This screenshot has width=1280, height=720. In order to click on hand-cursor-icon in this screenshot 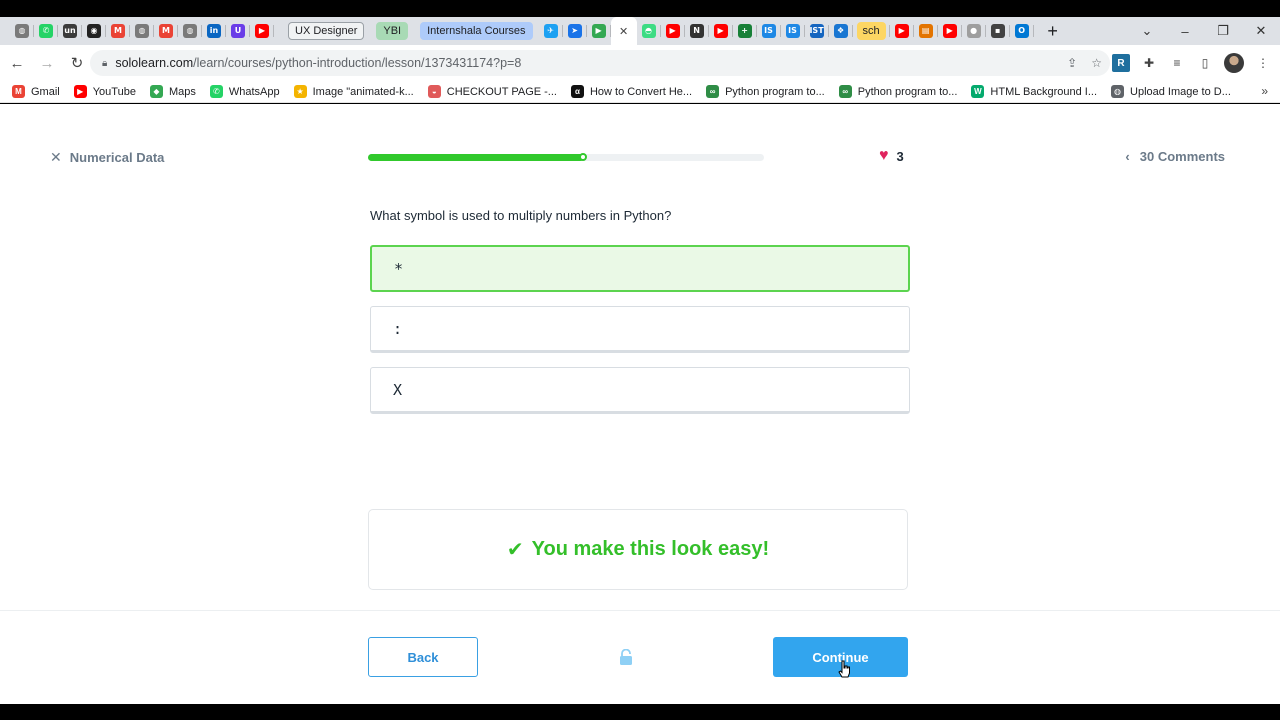, I will do `click(844, 669)`.